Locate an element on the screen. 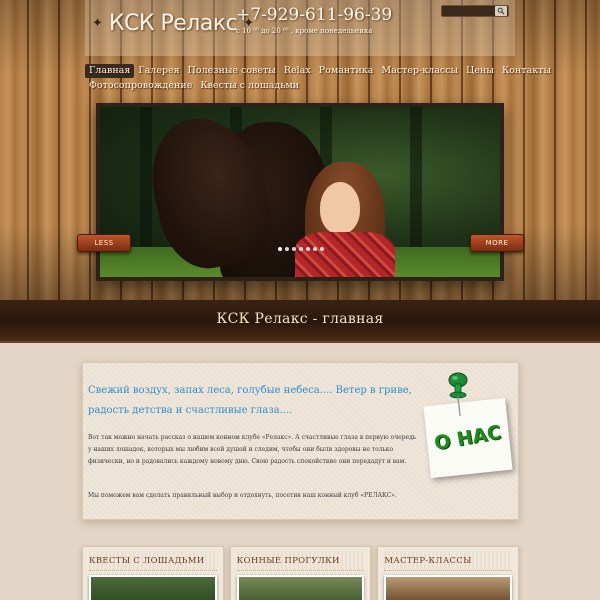 The height and width of the screenshot is (600, 600). nav-item-home: Главная is located at coordinates (110, 71).